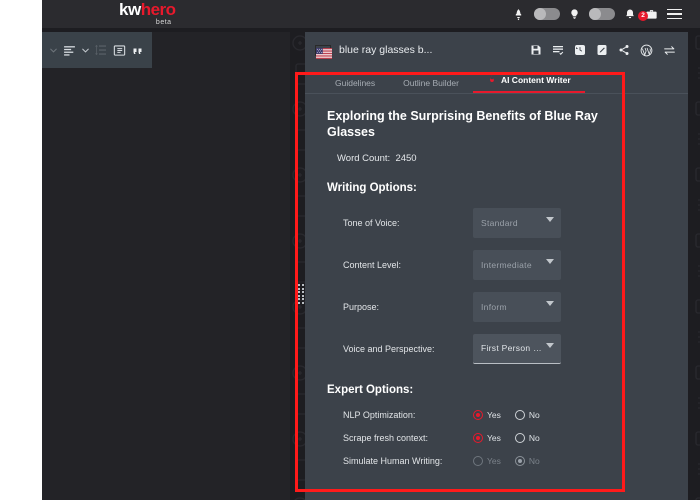  What do you see at coordinates (53, 50) in the screenshot?
I see `align-dropdown-caret-icon` at bounding box center [53, 50].